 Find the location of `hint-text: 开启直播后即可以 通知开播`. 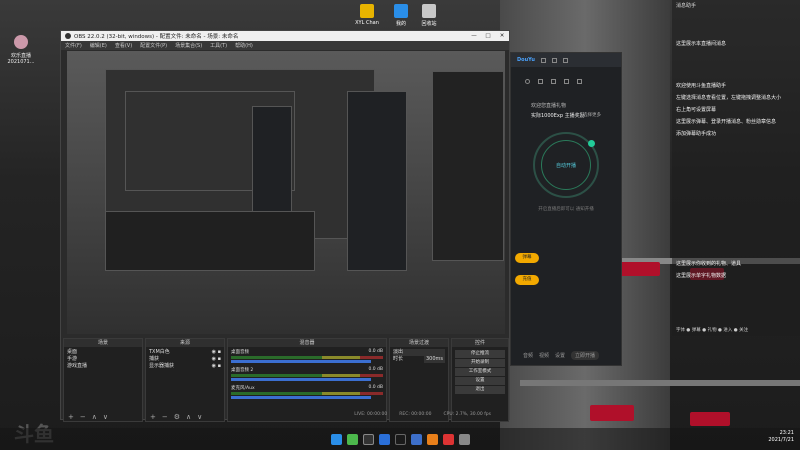

hint-text: 开启直播后即可以 通知开播 is located at coordinates (566, 209).